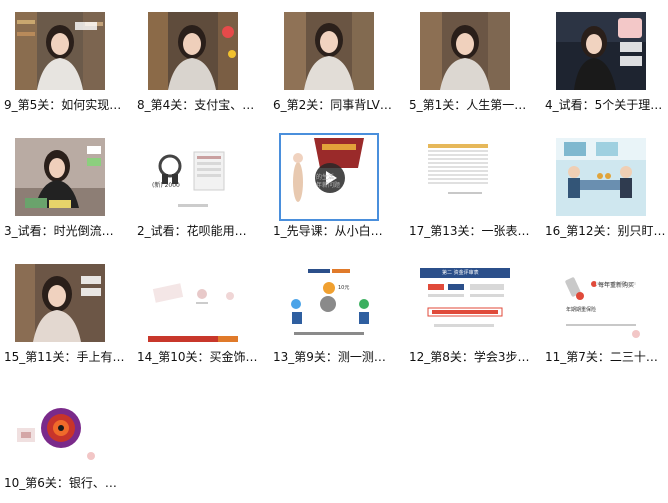 The width and height of the screenshot is (668, 503). What do you see at coordinates (465, 177) in the screenshot?
I see `table-thumbnail` at bounding box center [465, 177].